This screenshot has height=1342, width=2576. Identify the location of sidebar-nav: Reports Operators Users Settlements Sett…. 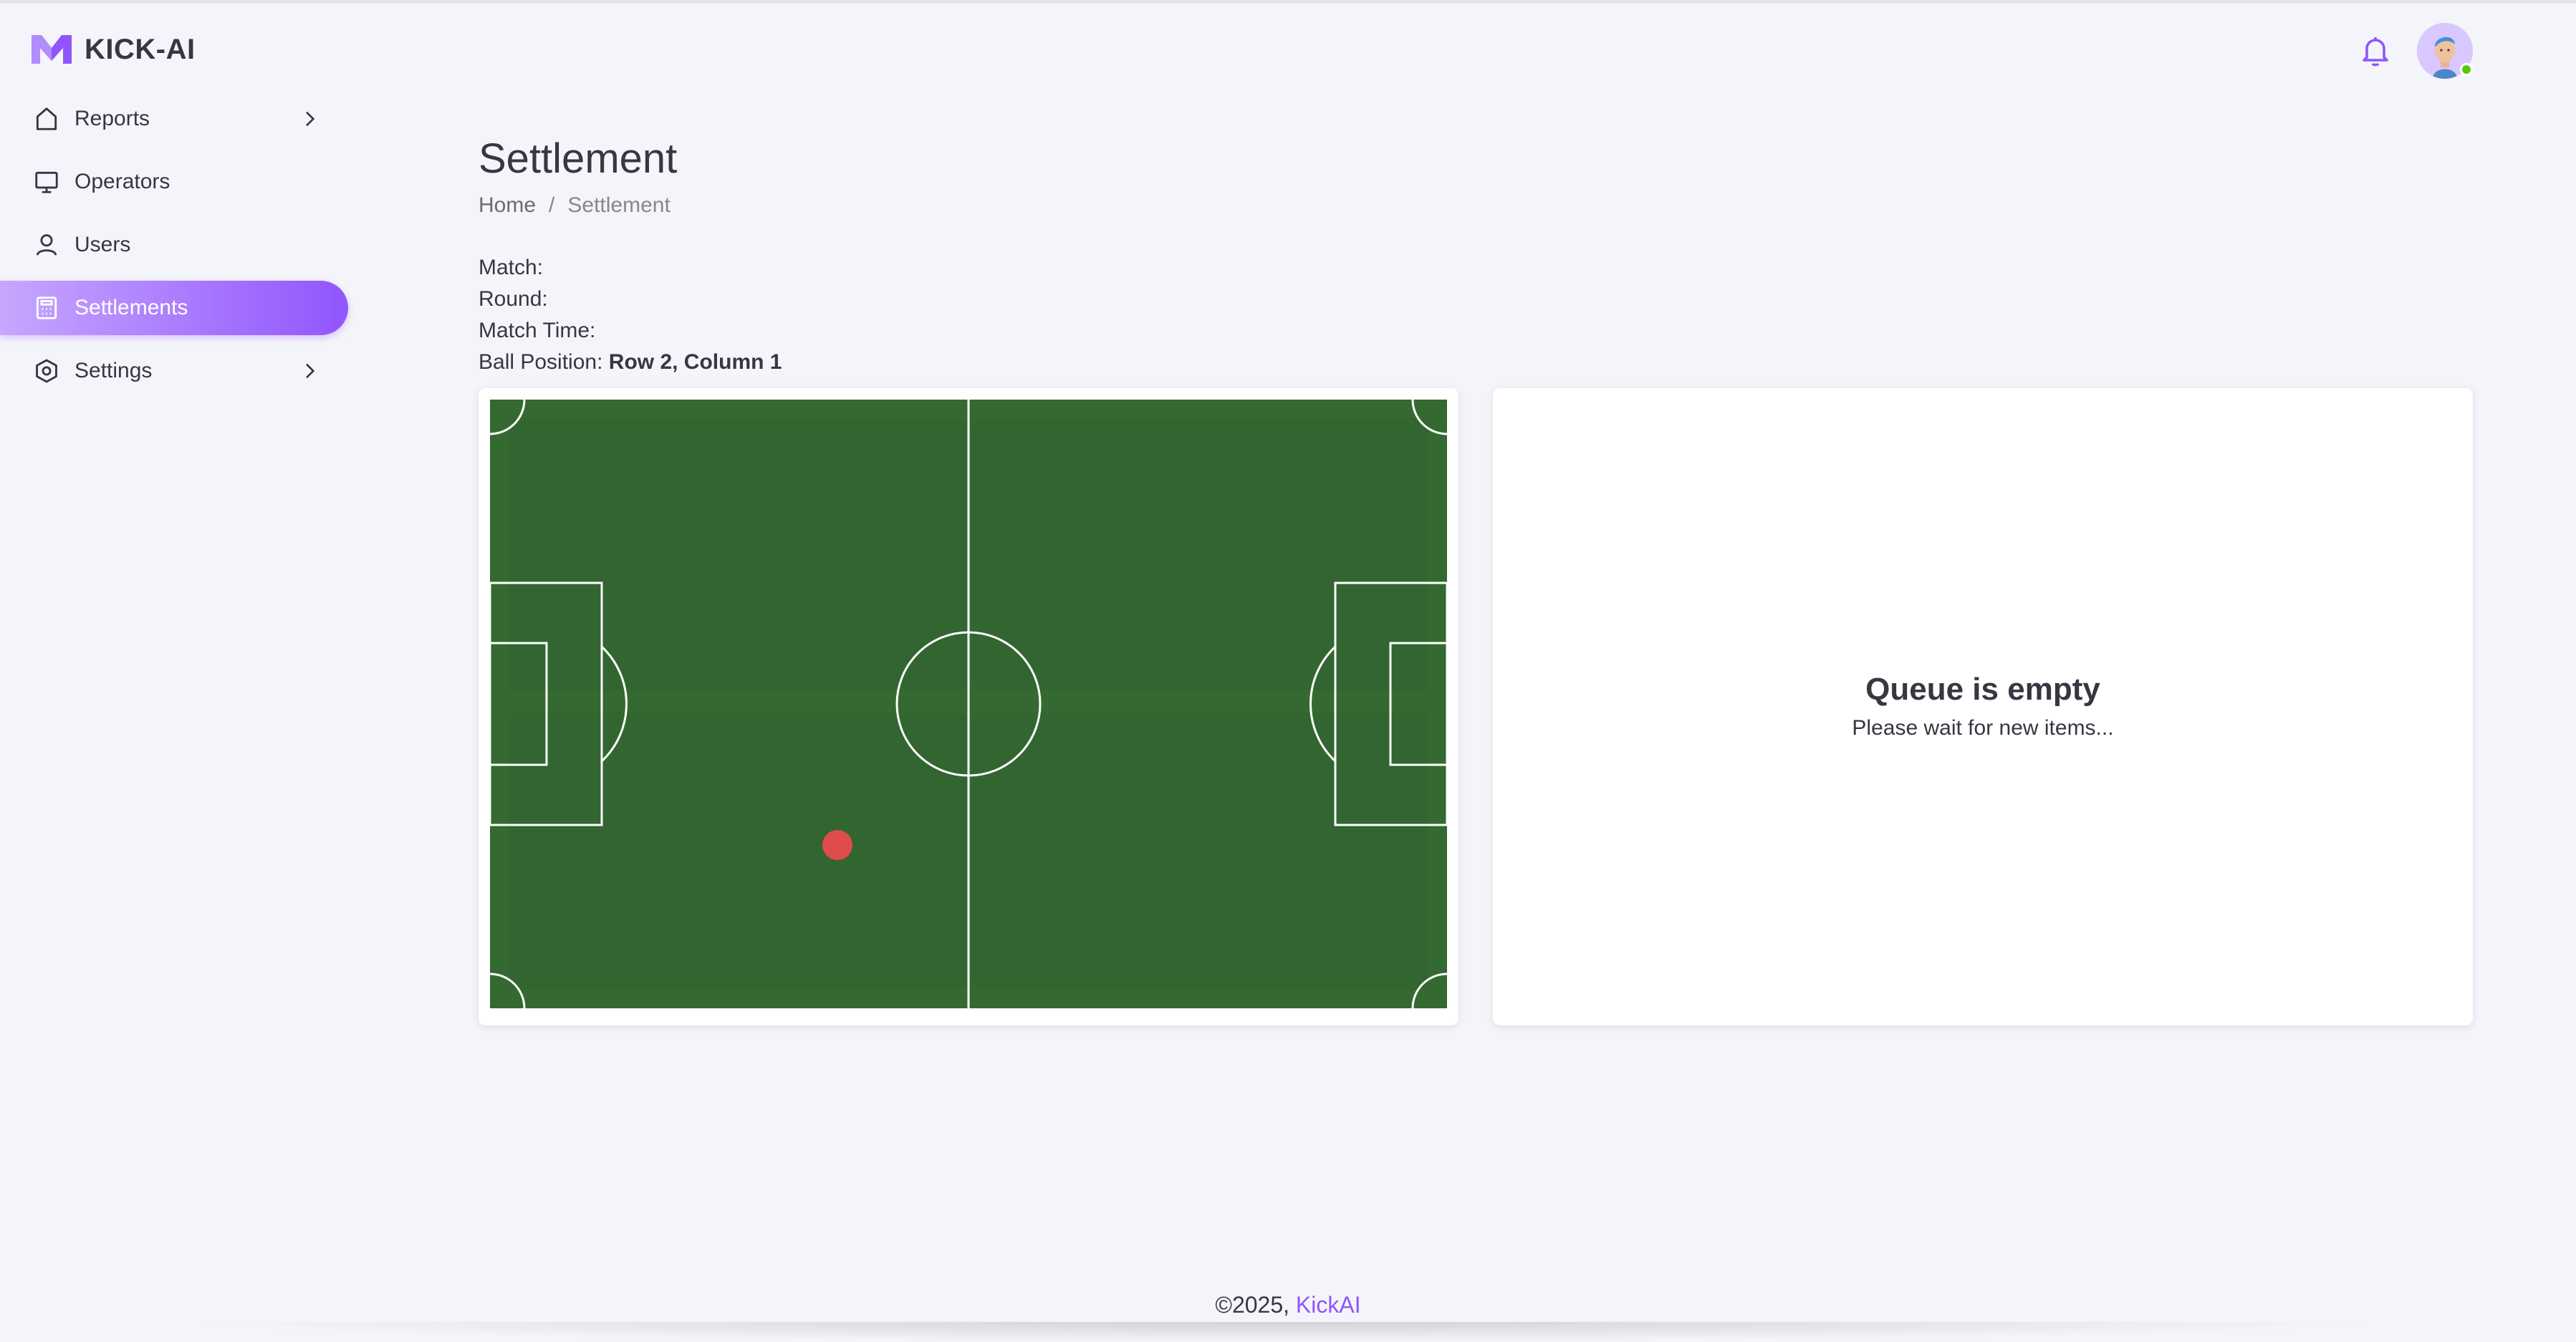
(174, 249).